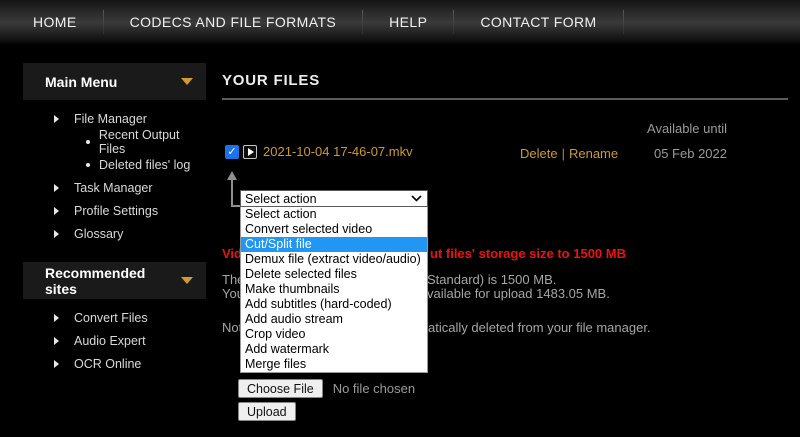  What do you see at coordinates (374, 388) in the screenshot?
I see `no-file-chosen-text: No file chosen` at bounding box center [374, 388].